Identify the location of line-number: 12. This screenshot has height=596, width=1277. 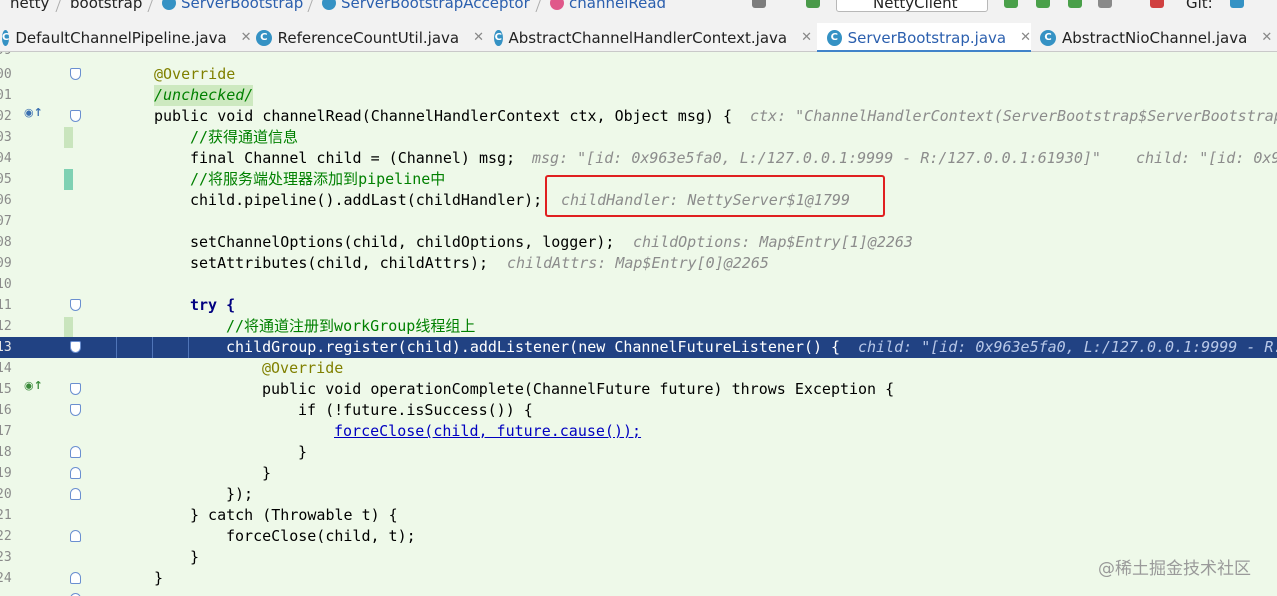
(6, 326).